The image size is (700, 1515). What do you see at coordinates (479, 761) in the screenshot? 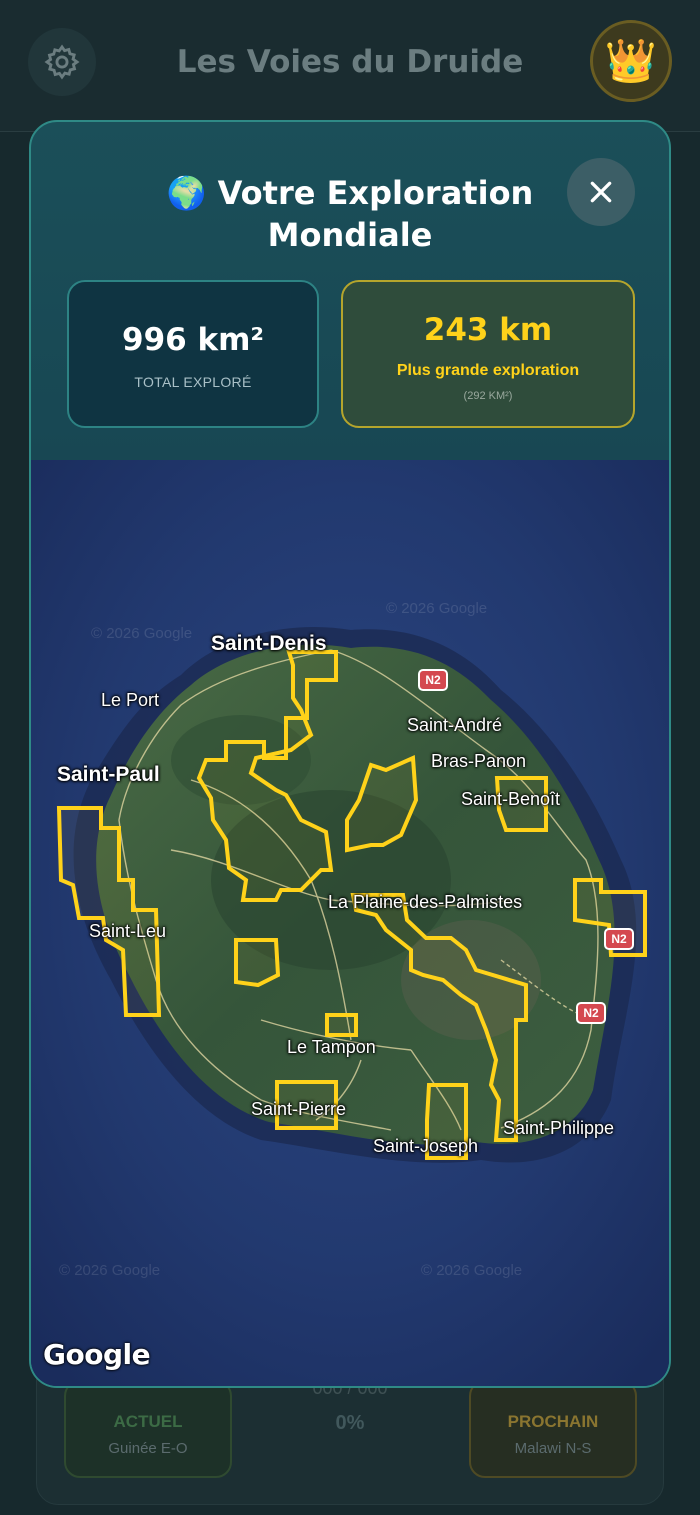
I see `place-bras-panon: Bras-Panon` at bounding box center [479, 761].